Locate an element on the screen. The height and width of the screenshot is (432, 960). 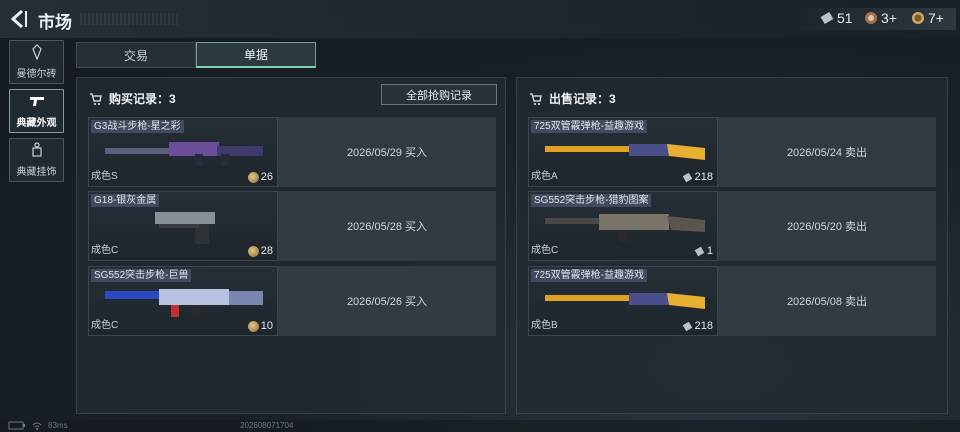
currency-value: 3+ is located at coordinates (889, 18).